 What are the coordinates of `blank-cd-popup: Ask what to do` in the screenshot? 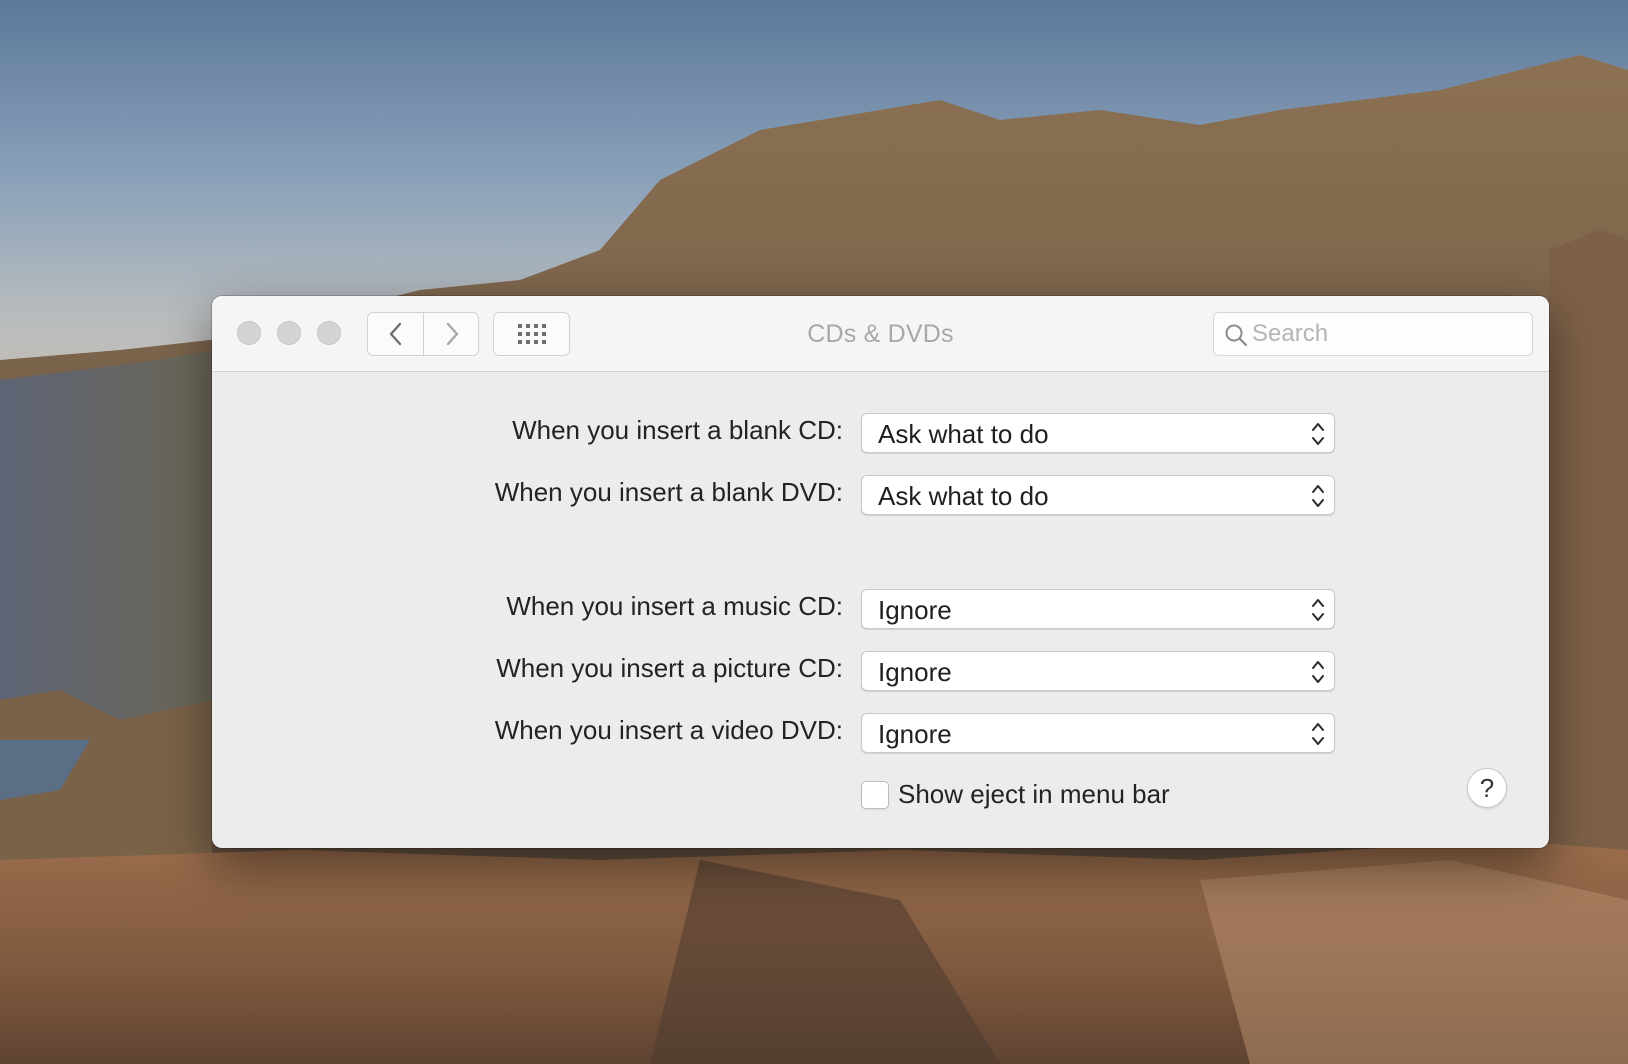 It's located at (1098, 433).